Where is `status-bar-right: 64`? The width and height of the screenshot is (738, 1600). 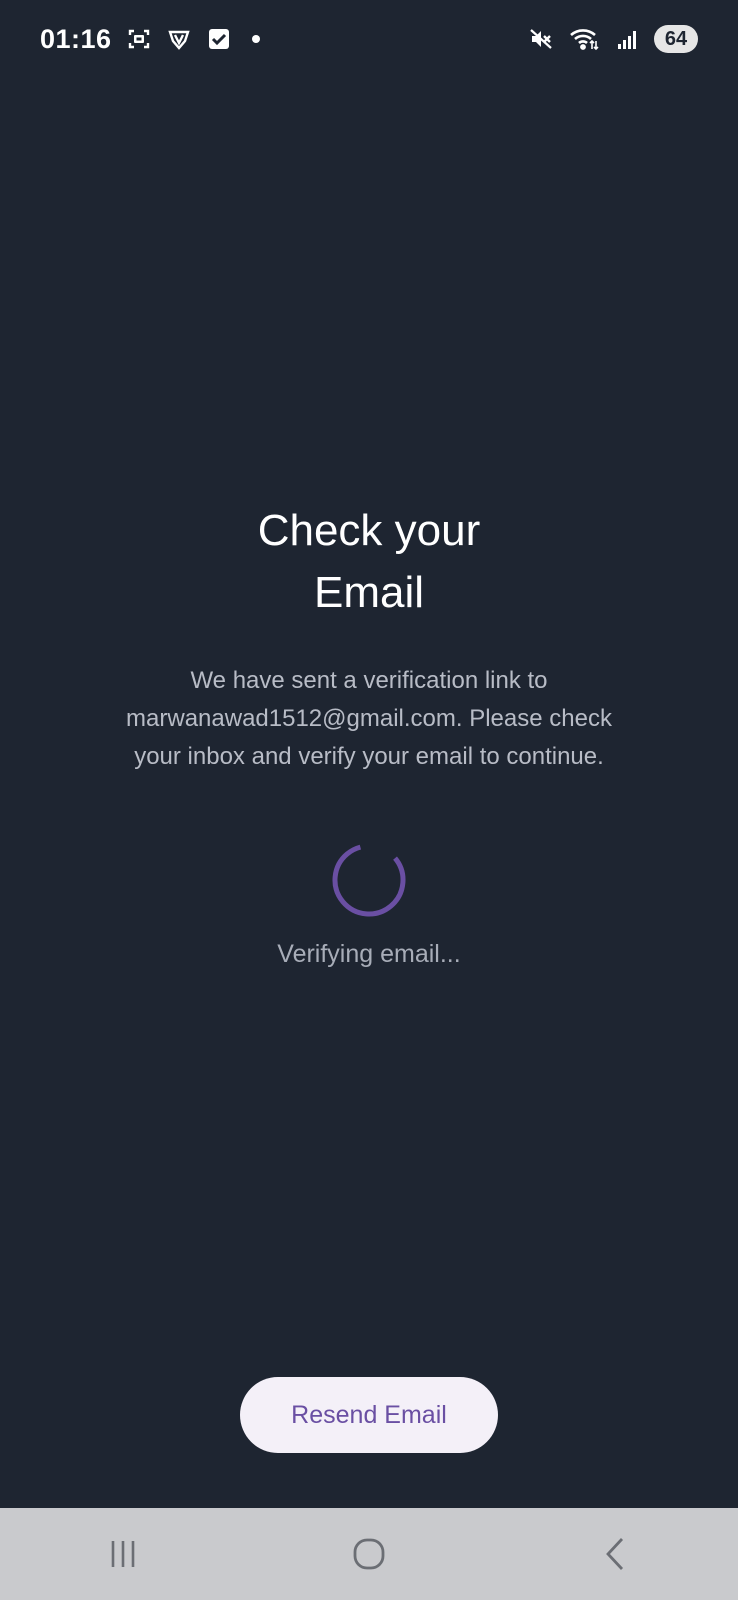 status-bar-right: 64 is located at coordinates (613, 39).